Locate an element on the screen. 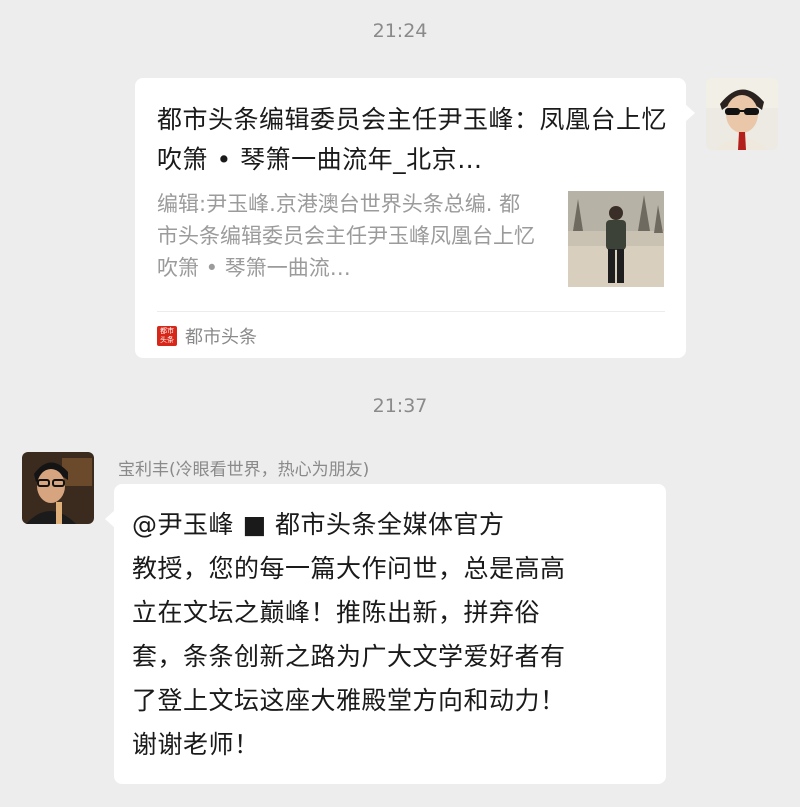 This screenshot has height=807, width=800. own-avatar is located at coordinates (742, 114).